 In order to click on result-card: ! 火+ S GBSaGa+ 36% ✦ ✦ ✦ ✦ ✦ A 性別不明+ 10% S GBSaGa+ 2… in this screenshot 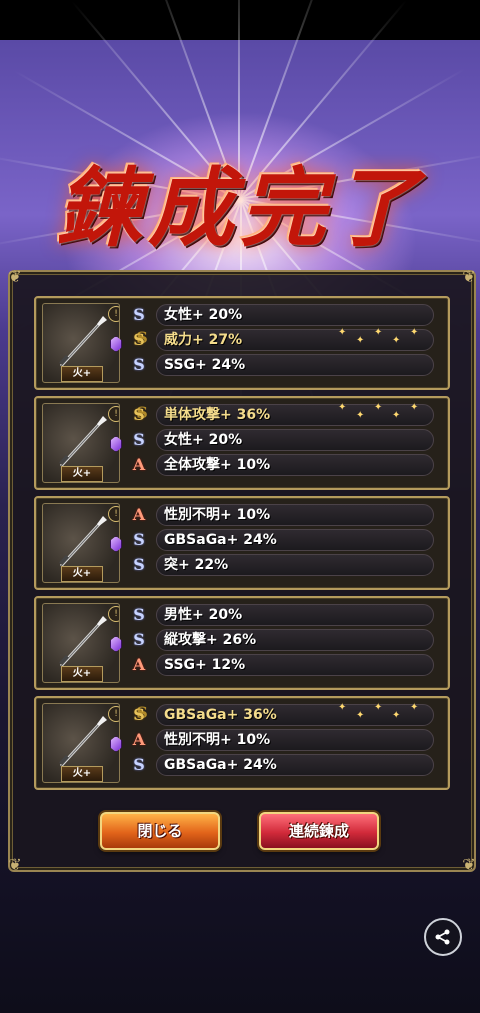, I will do `click(242, 743)`.